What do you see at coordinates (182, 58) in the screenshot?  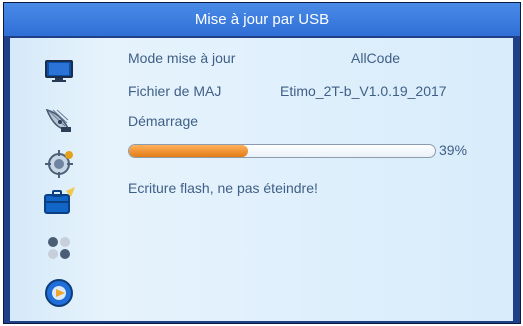 I see `update-mode-label: Mode mise à jour` at bounding box center [182, 58].